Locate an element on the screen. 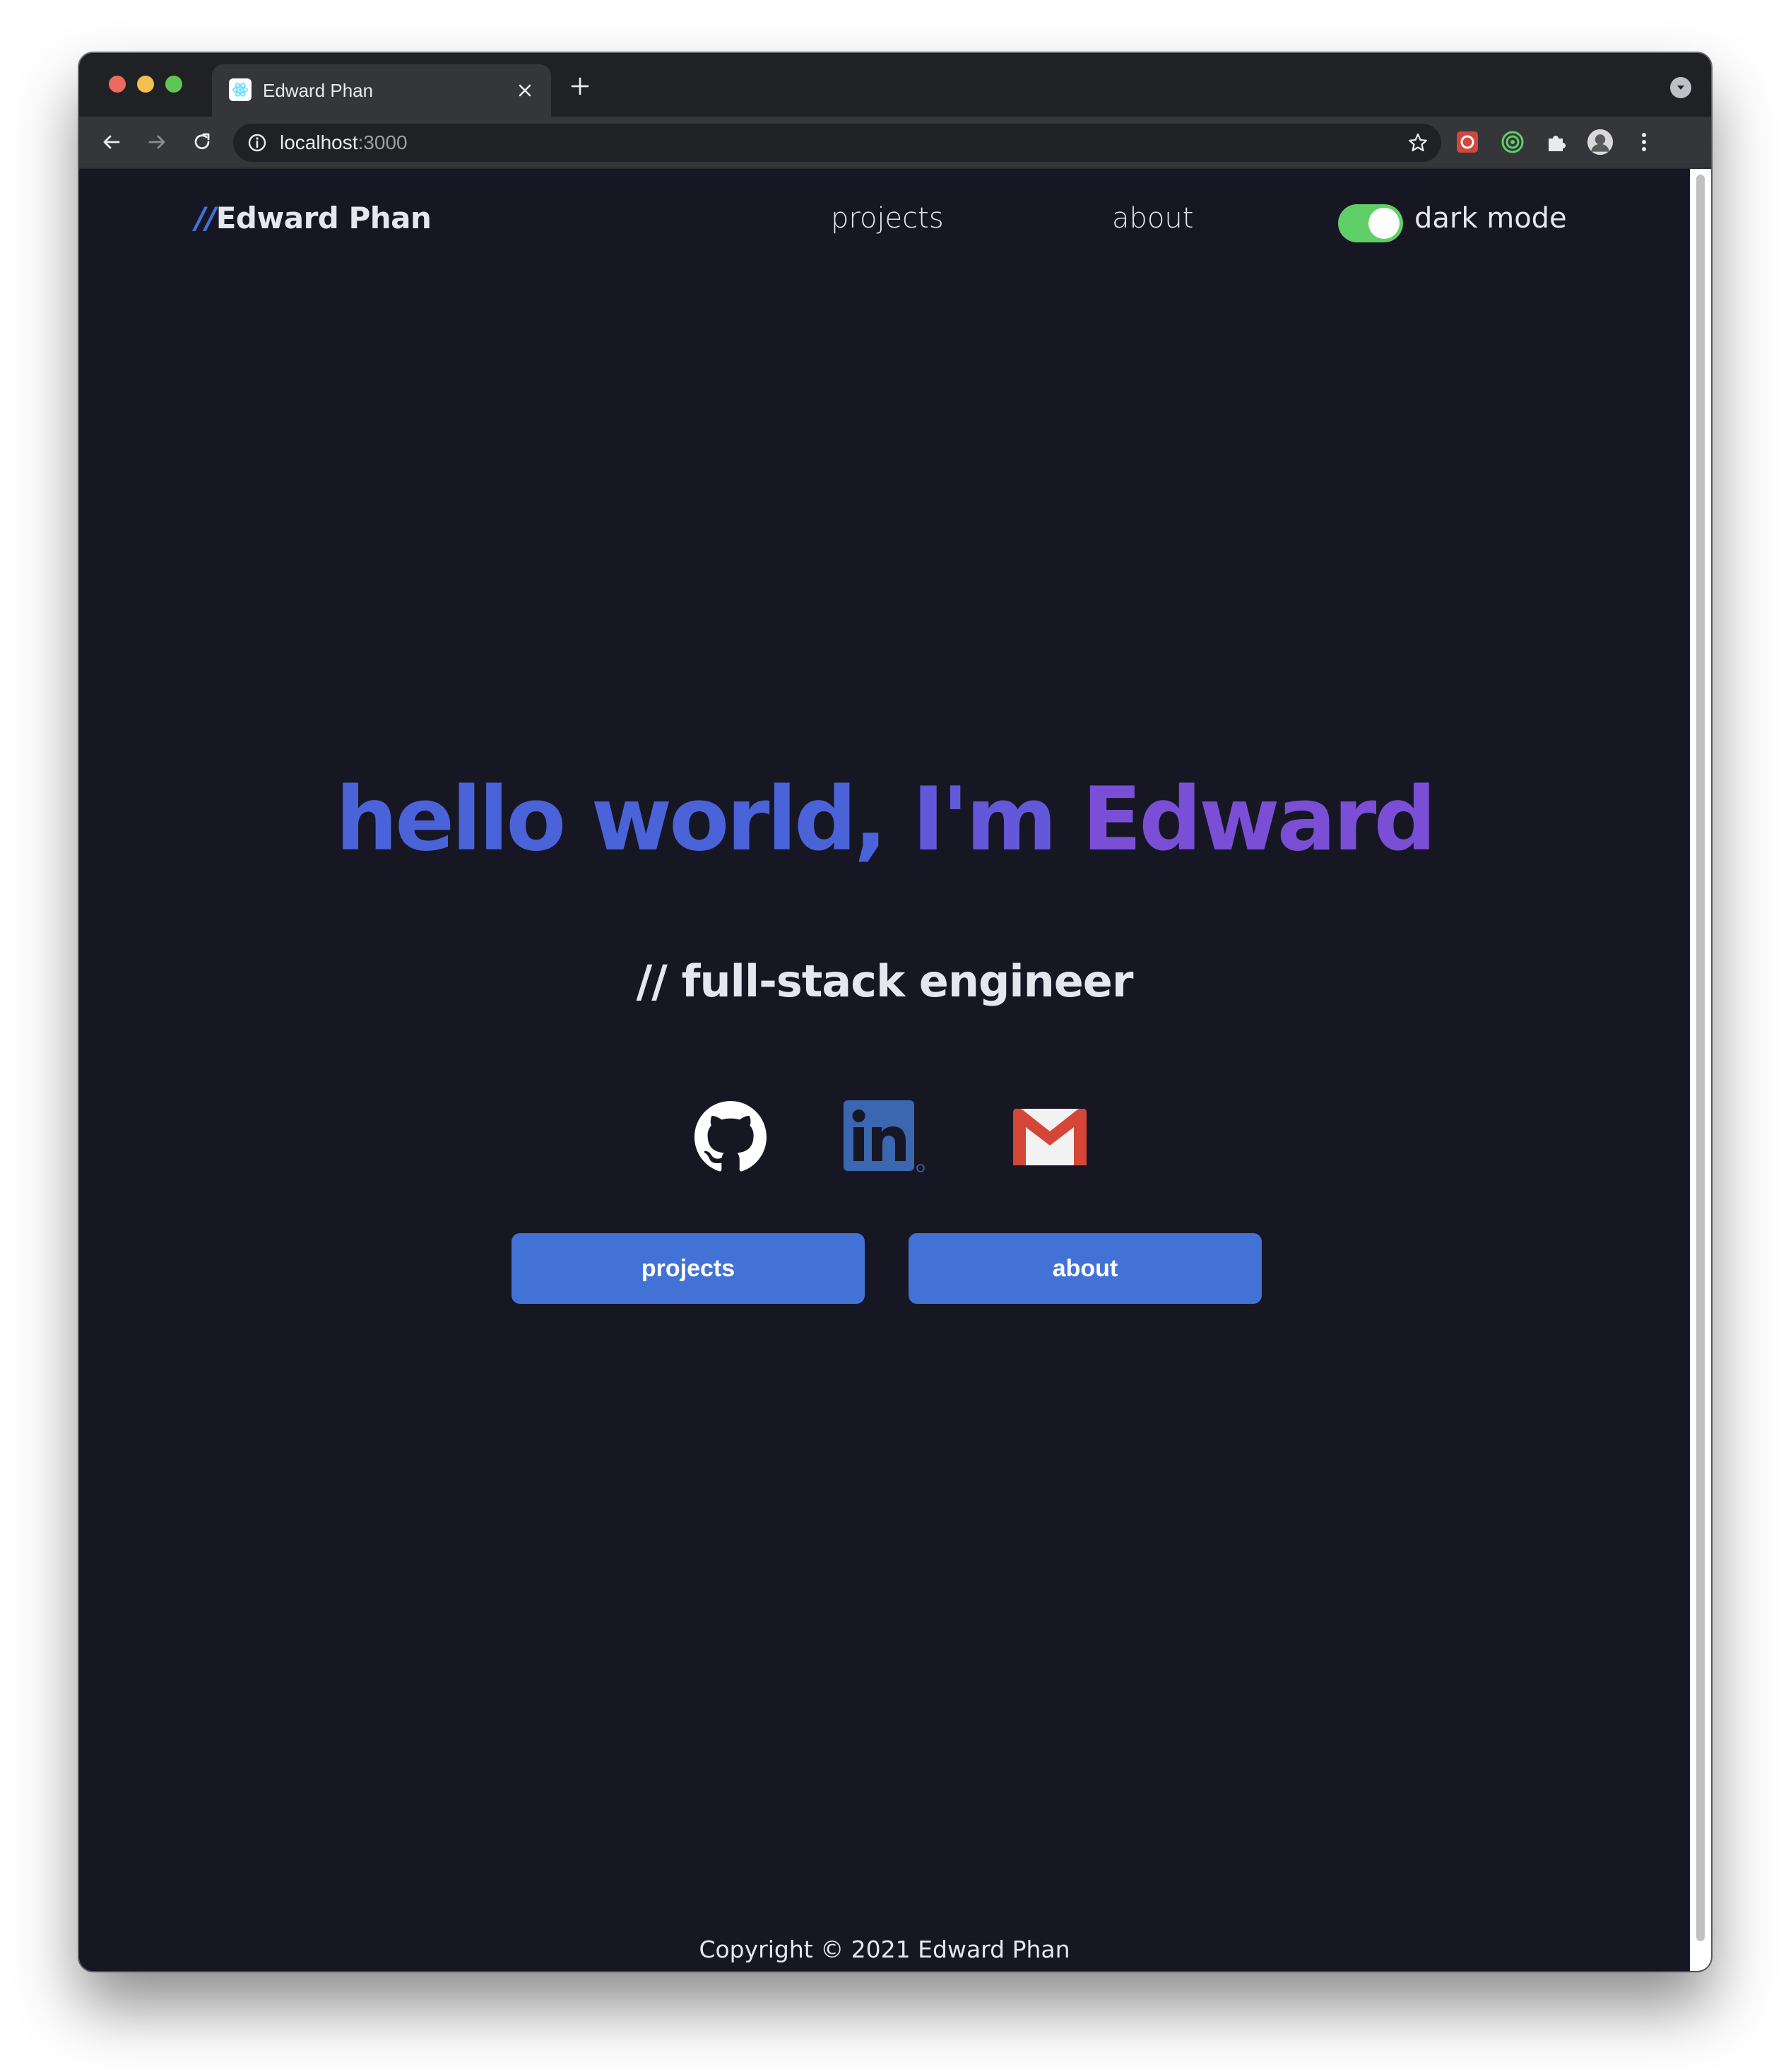  hero-title: hello world, I'm Edward is located at coordinates (884, 820).